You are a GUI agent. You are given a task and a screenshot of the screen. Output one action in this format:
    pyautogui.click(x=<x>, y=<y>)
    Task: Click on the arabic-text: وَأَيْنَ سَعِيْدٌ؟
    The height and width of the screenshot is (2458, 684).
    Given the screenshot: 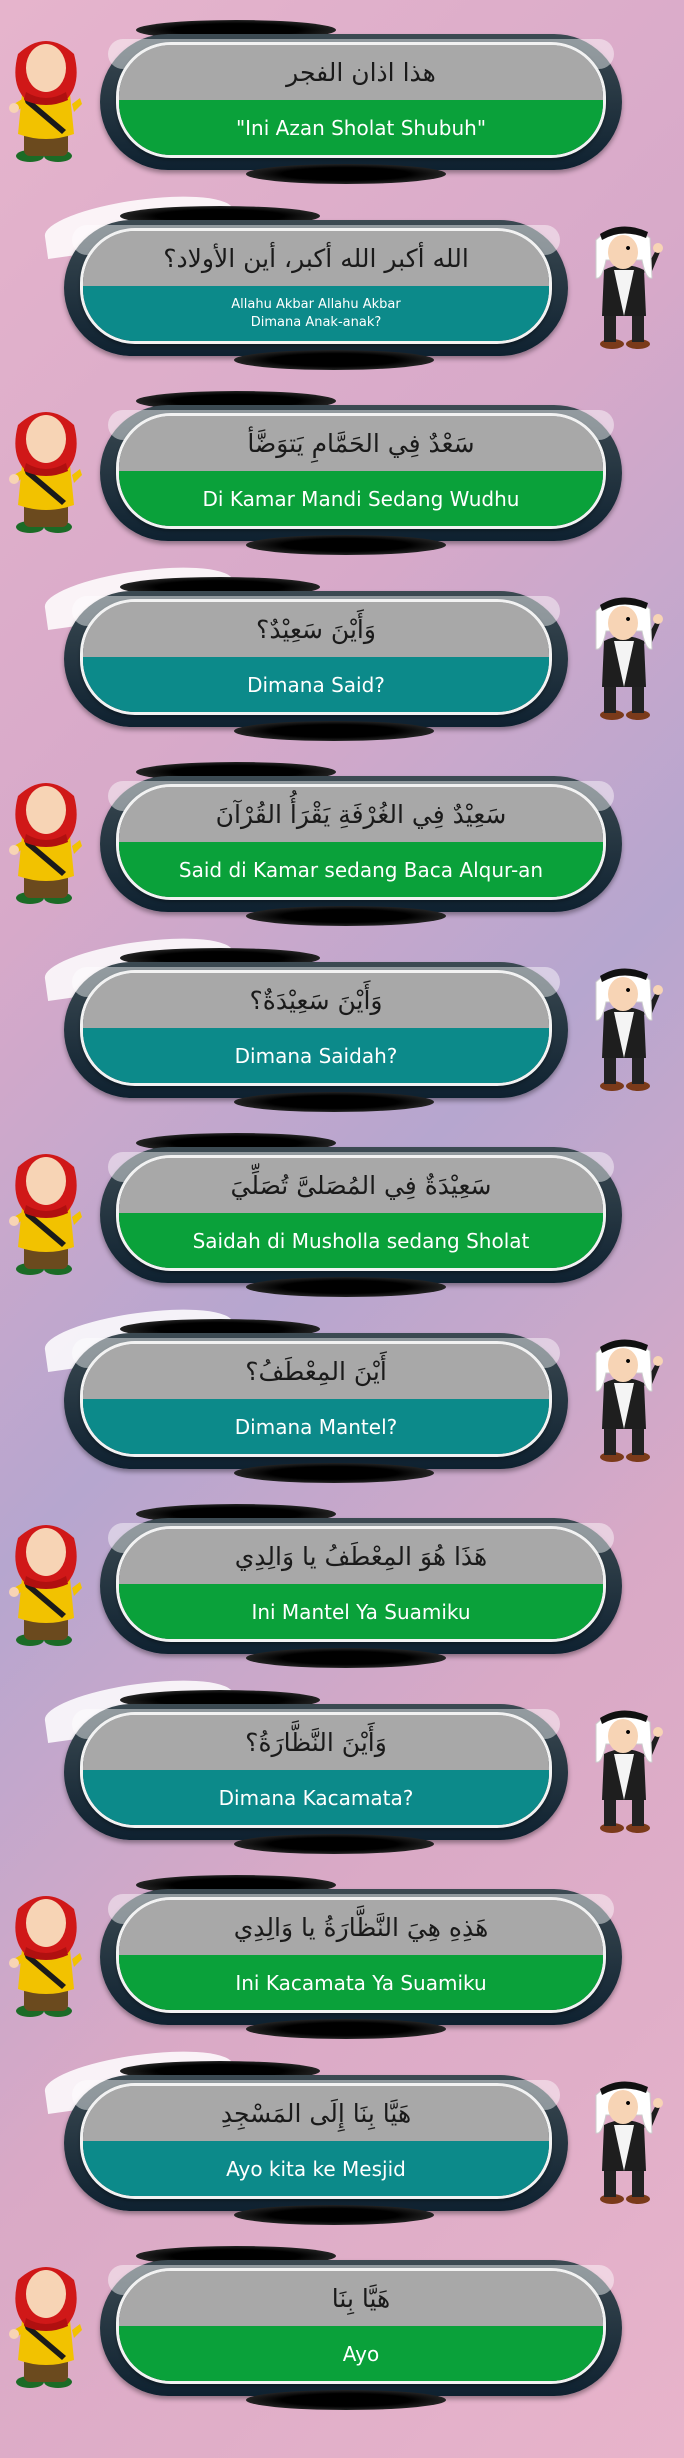 What is the action you would take?
    pyautogui.click(x=316, y=629)
    